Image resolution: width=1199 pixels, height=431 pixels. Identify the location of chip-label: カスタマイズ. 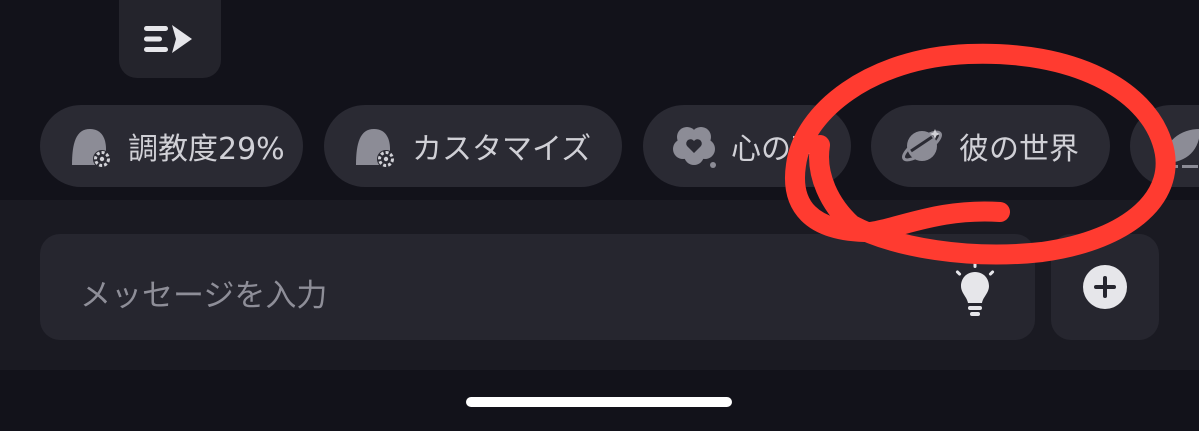
(502, 149).